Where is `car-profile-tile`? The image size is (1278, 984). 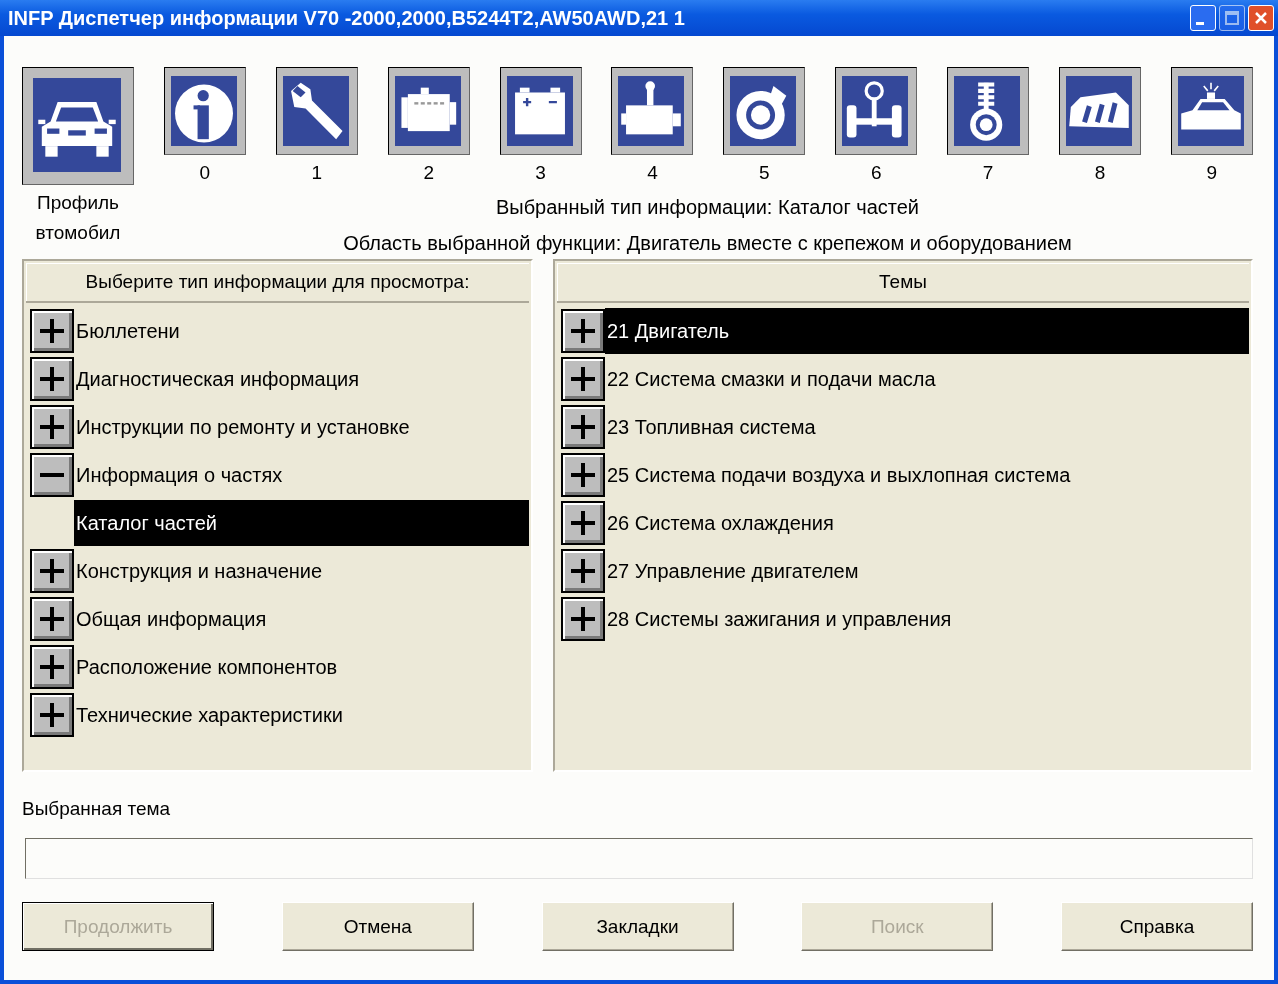
car-profile-tile is located at coordinates (78, 126).